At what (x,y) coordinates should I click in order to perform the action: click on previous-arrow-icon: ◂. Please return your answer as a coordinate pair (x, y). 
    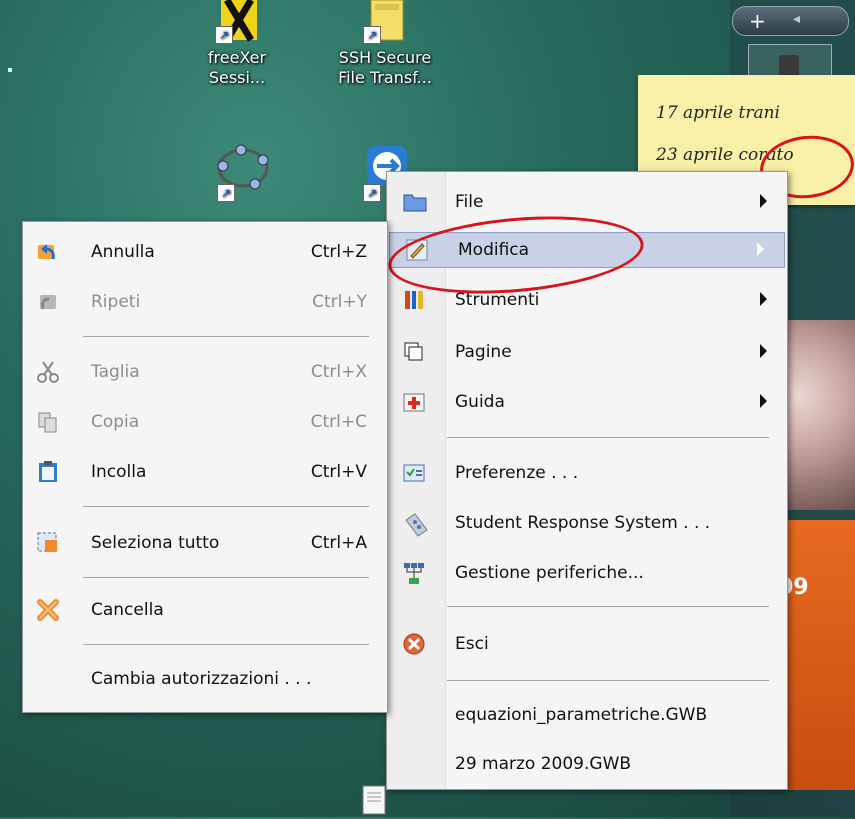
    Looking at the image, I should click on (796, 19).